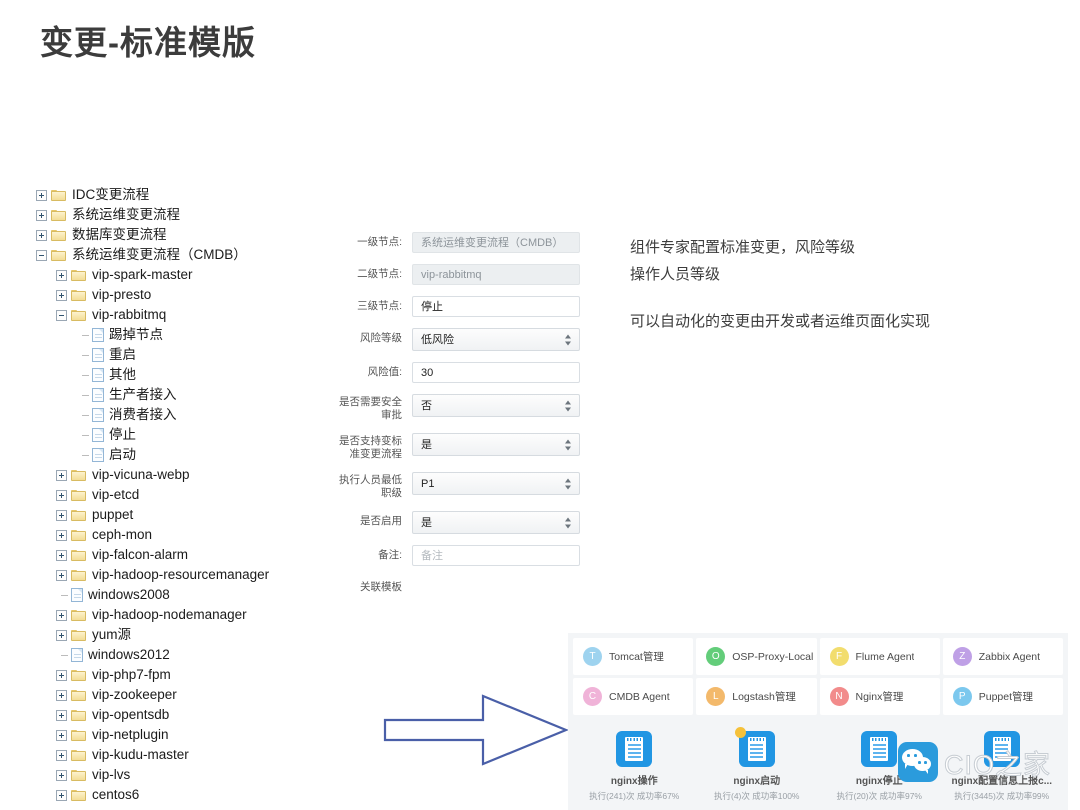 This screenshot has height=810, width=1080. Describe the element at coordinates (186, 255) in the screenshot. I see `tree-node: 系统运维变更流程（CMDB）` at that location.